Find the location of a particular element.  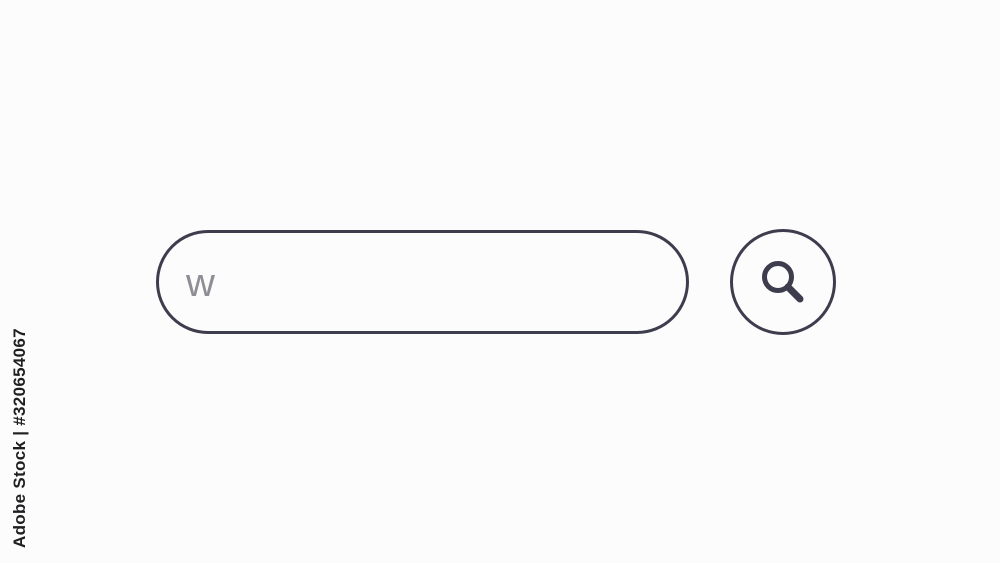

magnifier-icon is located at coordinates (783, 282).